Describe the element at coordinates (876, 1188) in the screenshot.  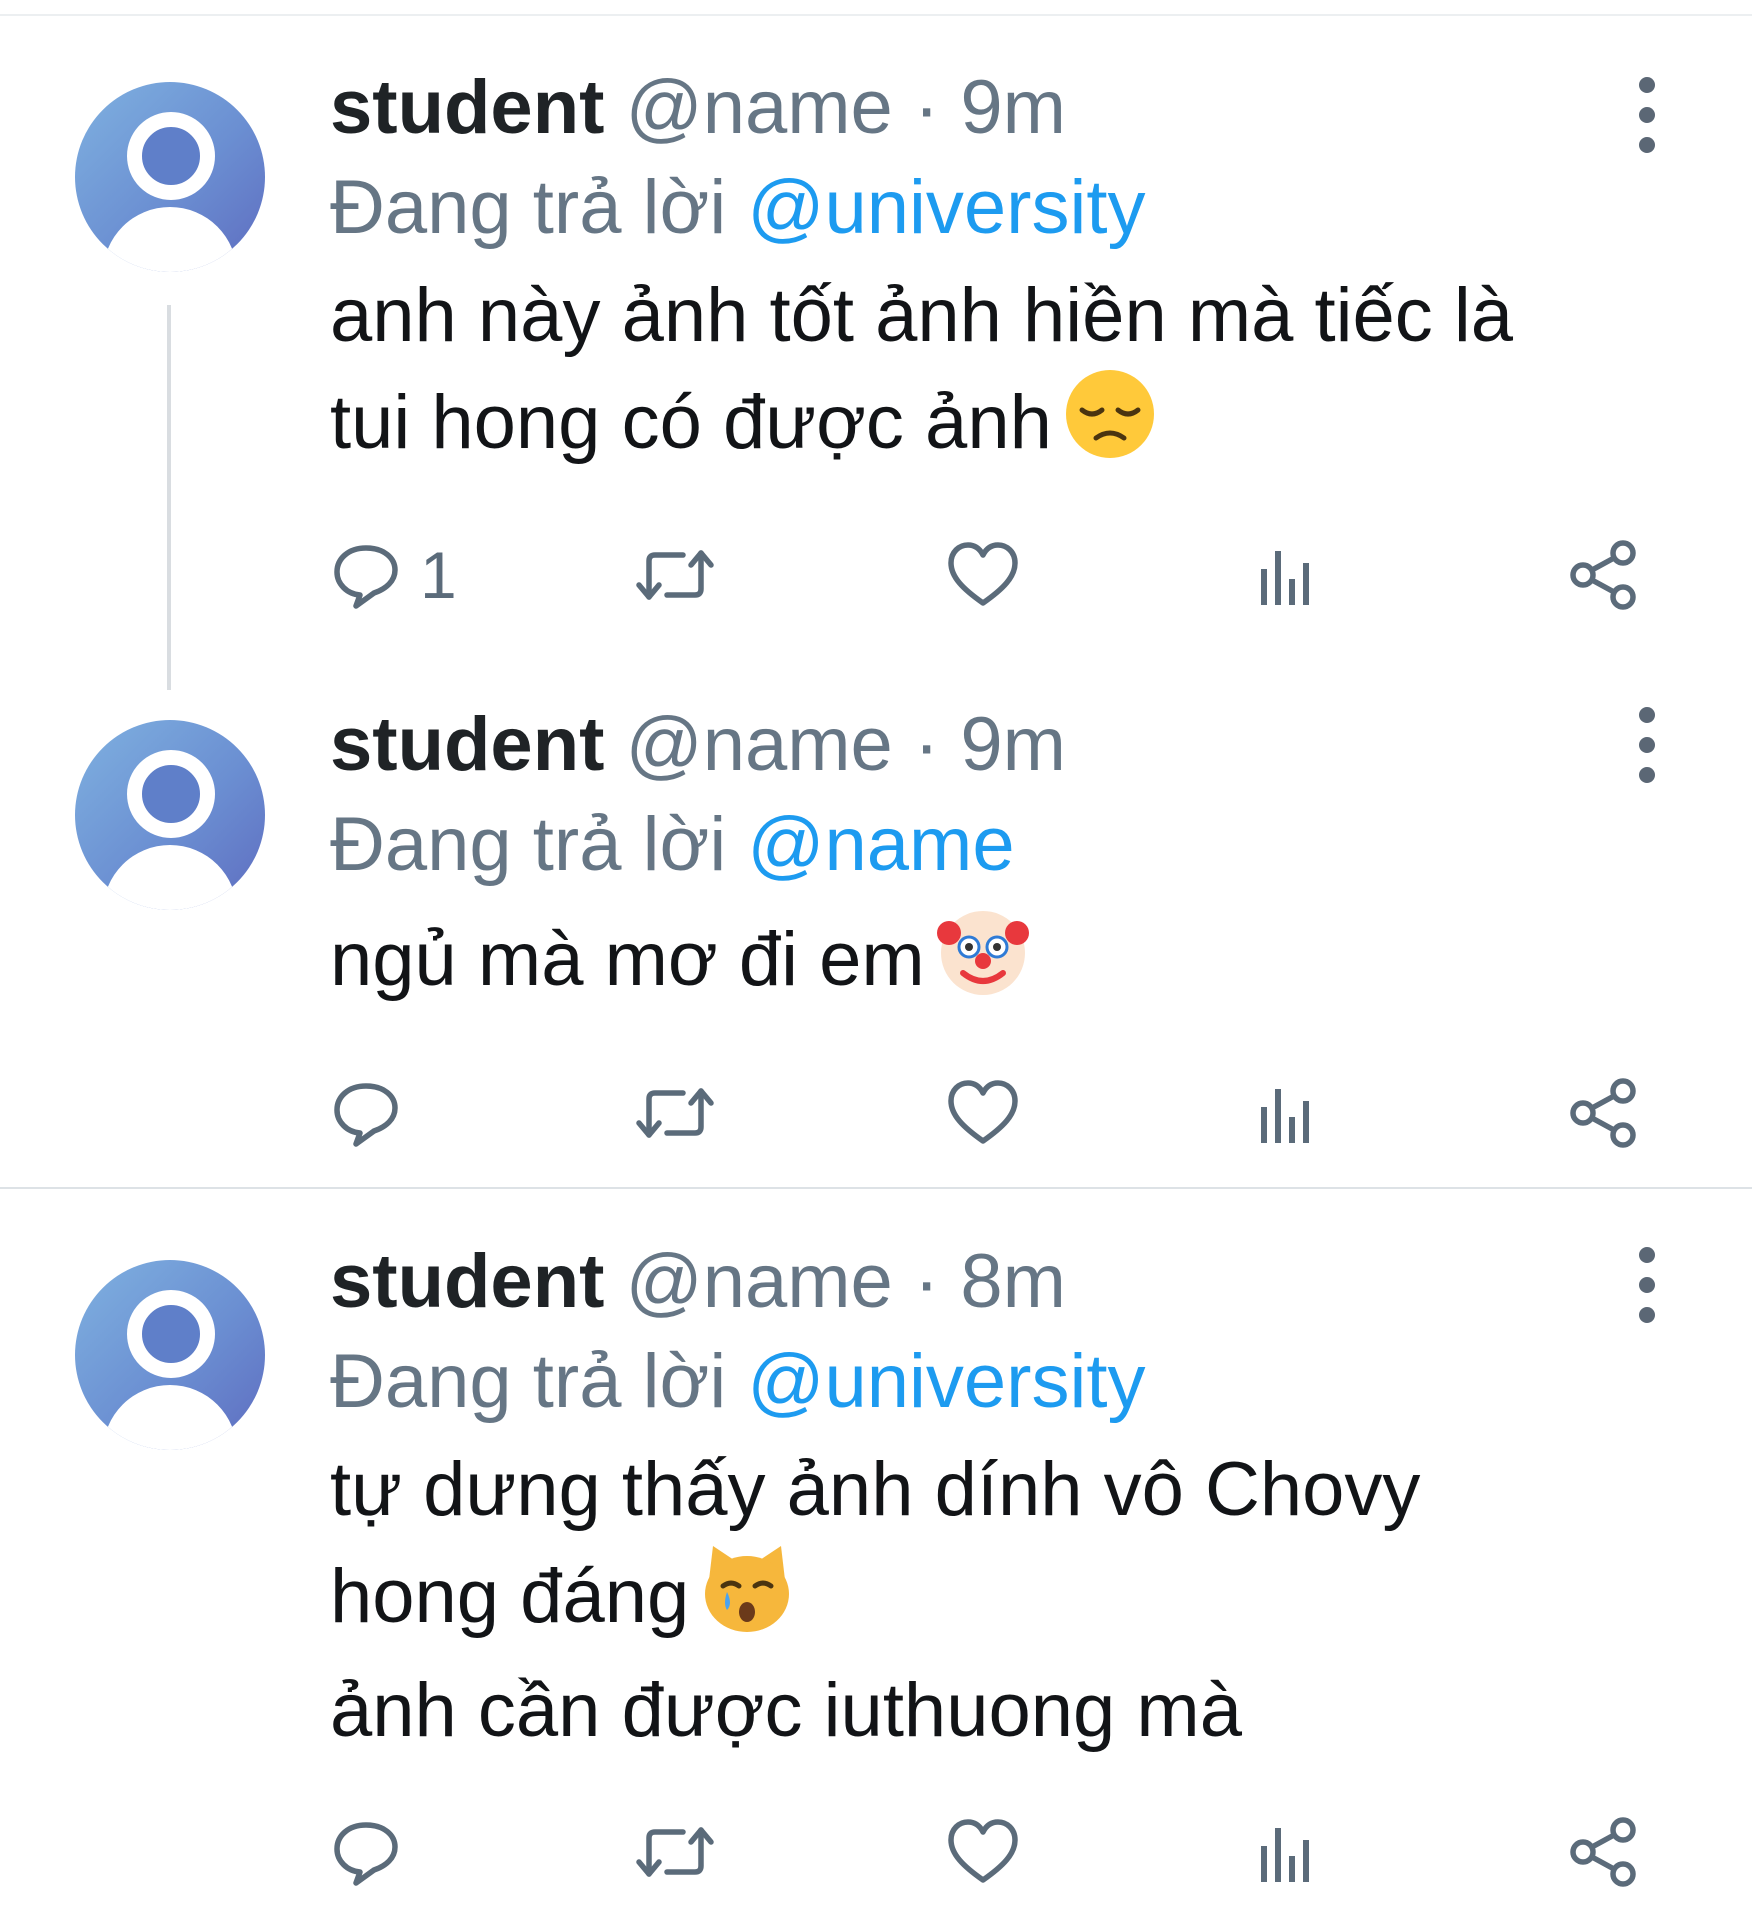
I see `tweet-divider` at that location.